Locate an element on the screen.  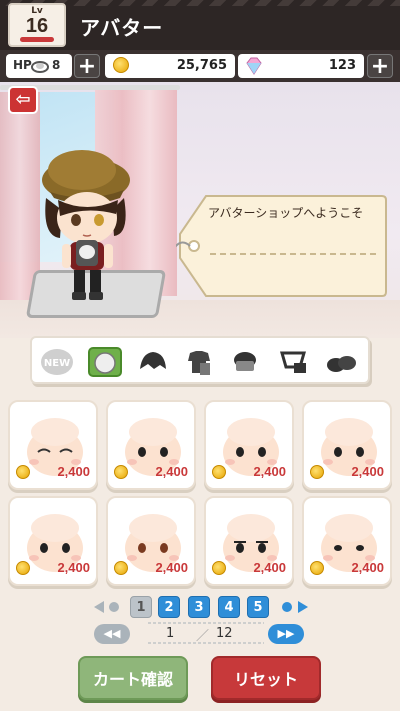
hp-display: HP 8 is located at coordinates (39, 66).